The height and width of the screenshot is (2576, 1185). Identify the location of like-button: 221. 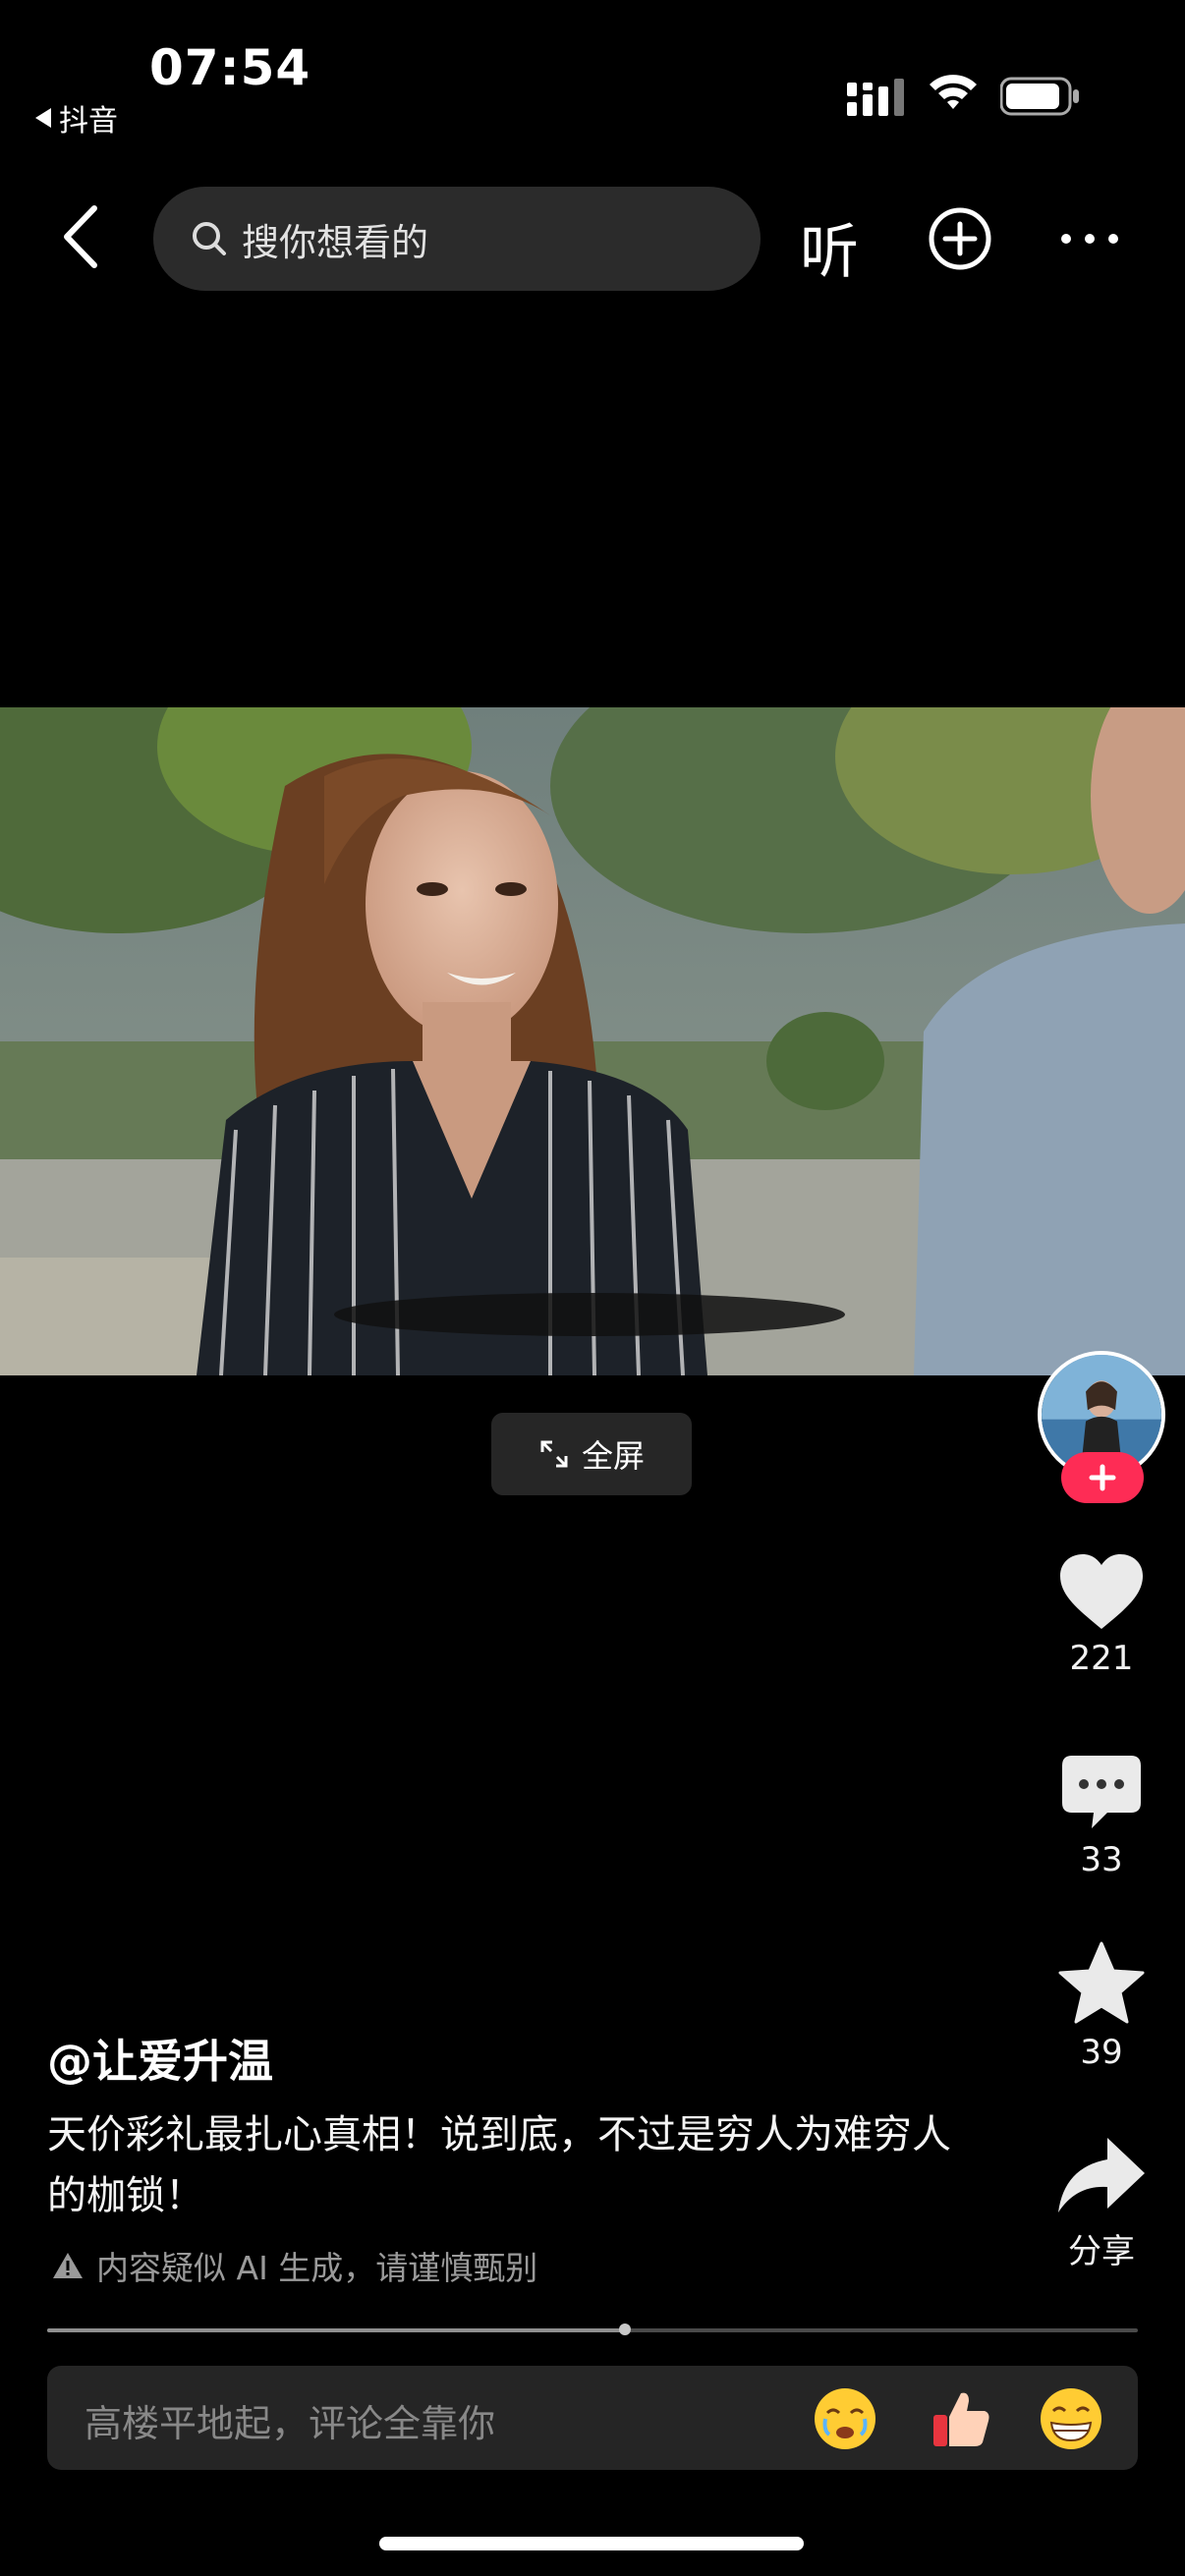
(1102, 1615).